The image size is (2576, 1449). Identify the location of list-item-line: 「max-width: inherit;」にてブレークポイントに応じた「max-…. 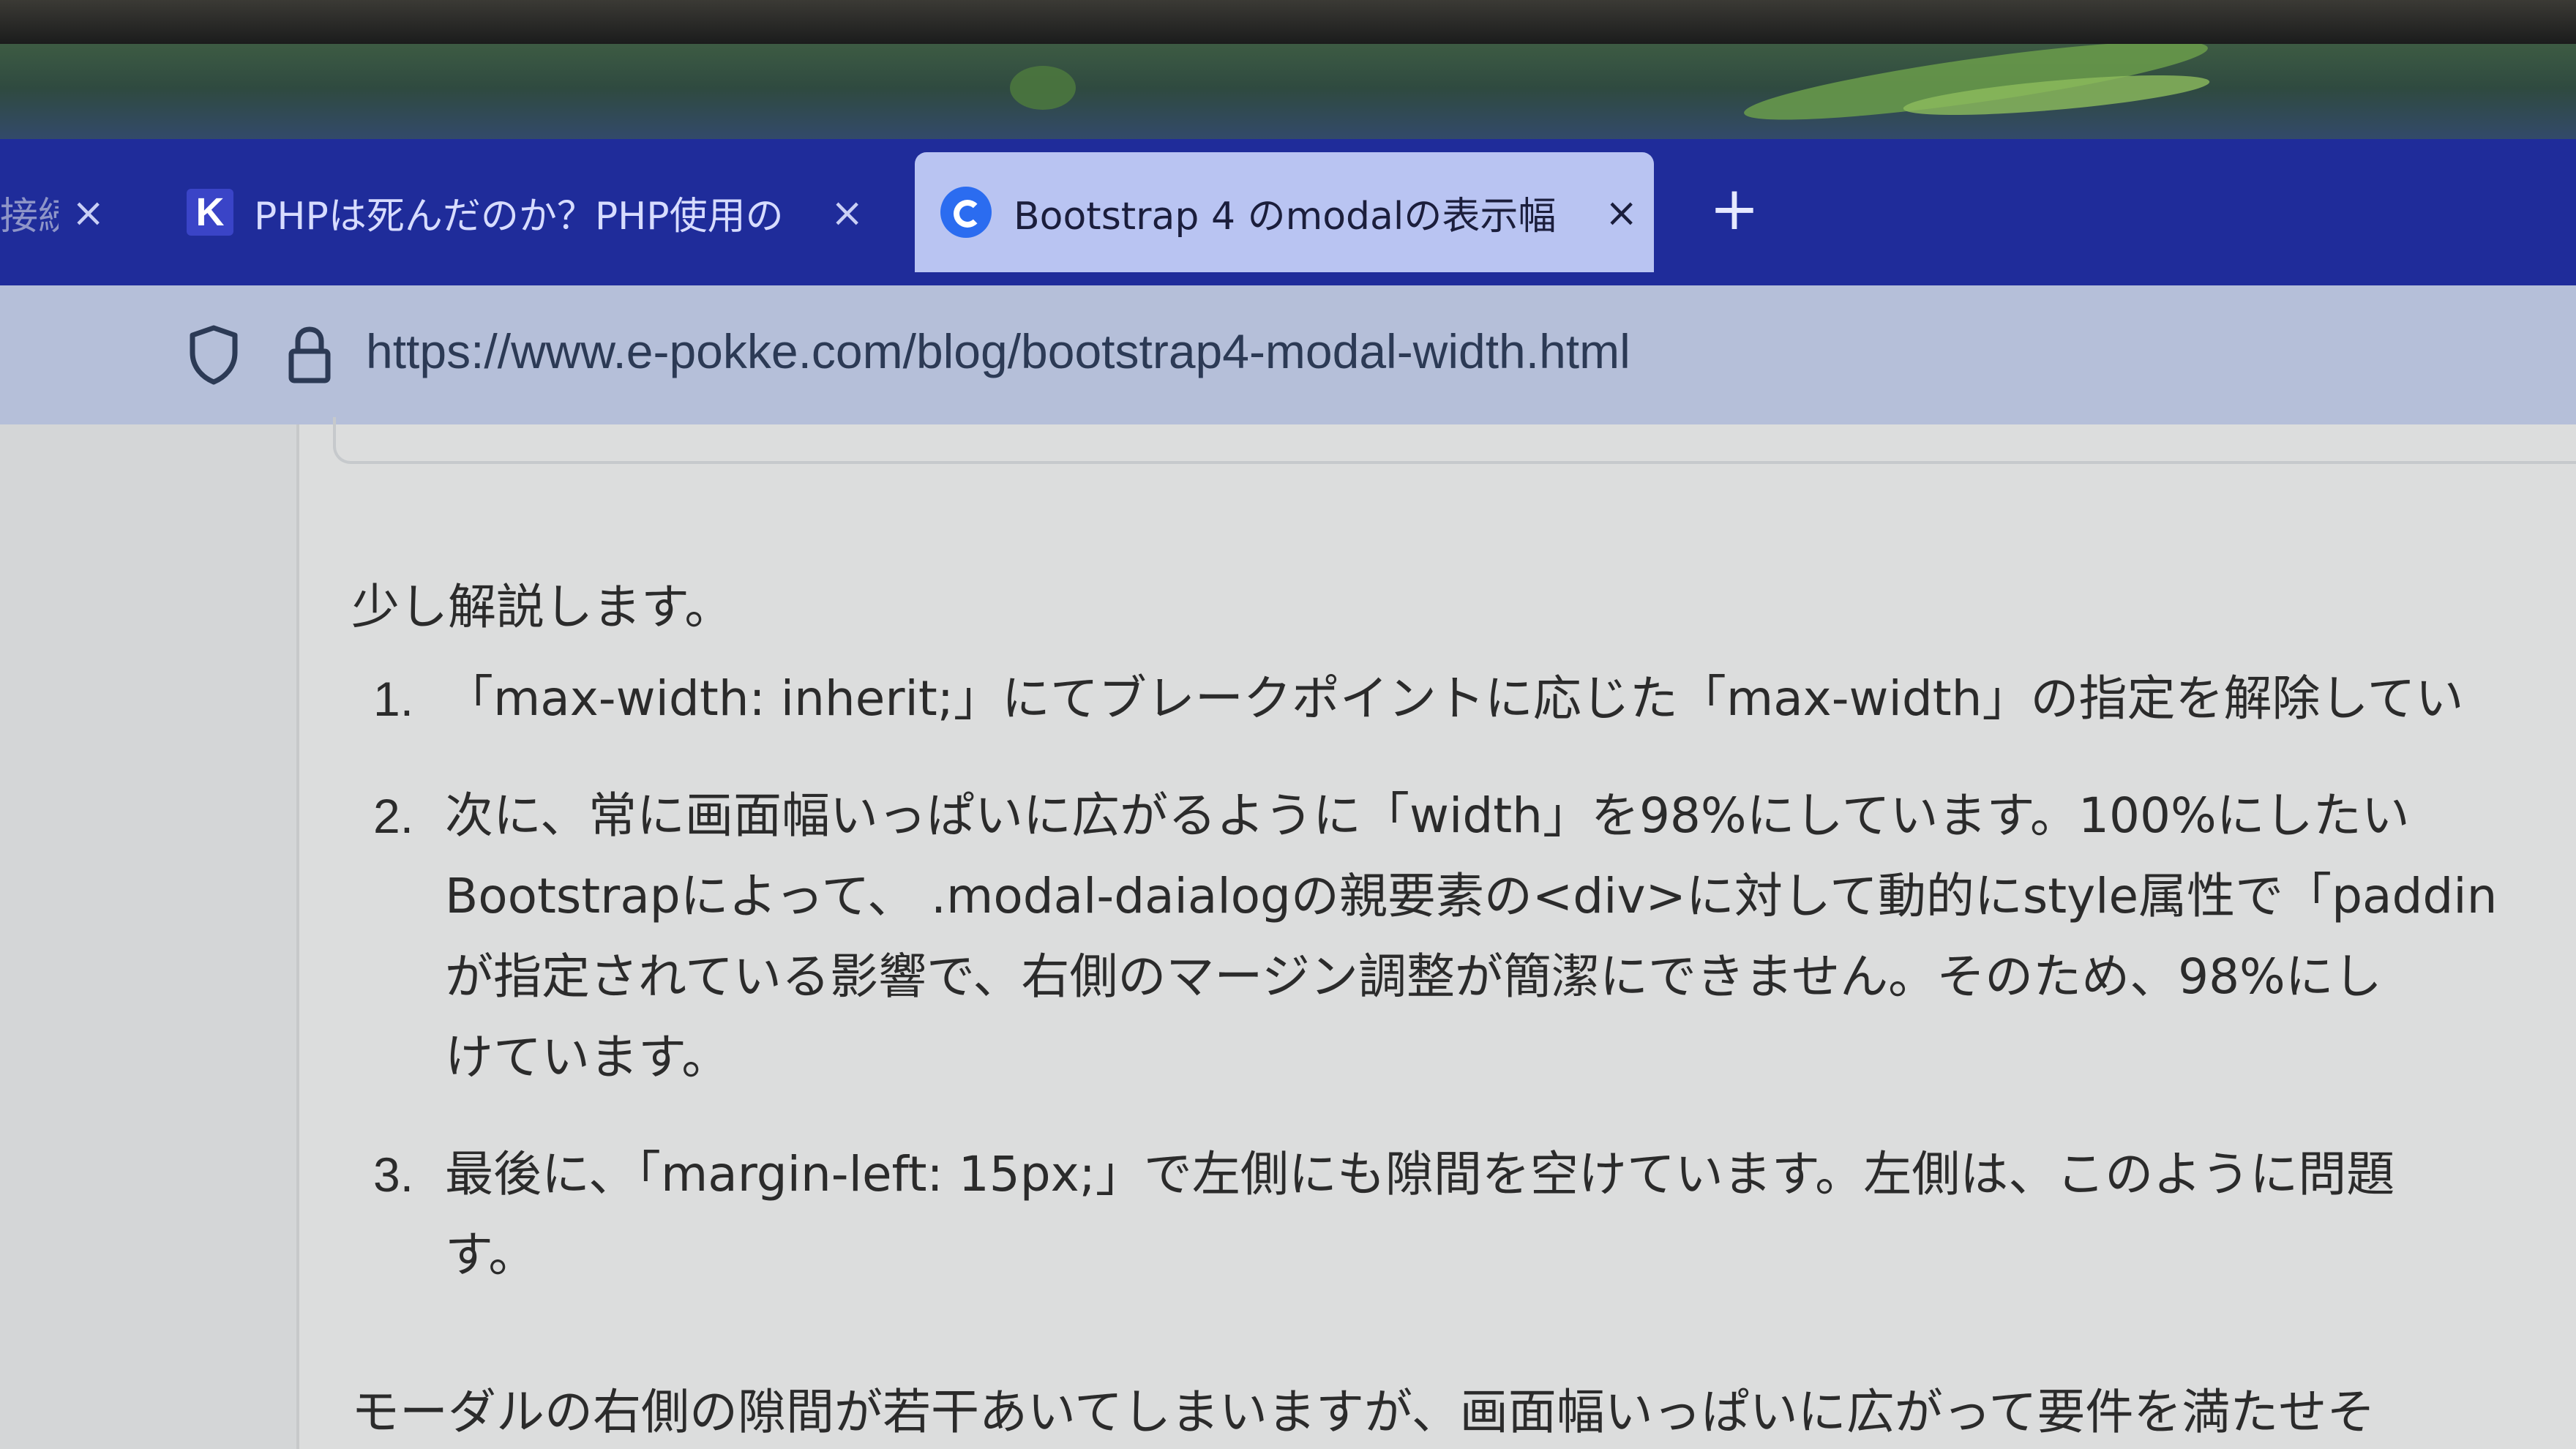
(1454, 698).